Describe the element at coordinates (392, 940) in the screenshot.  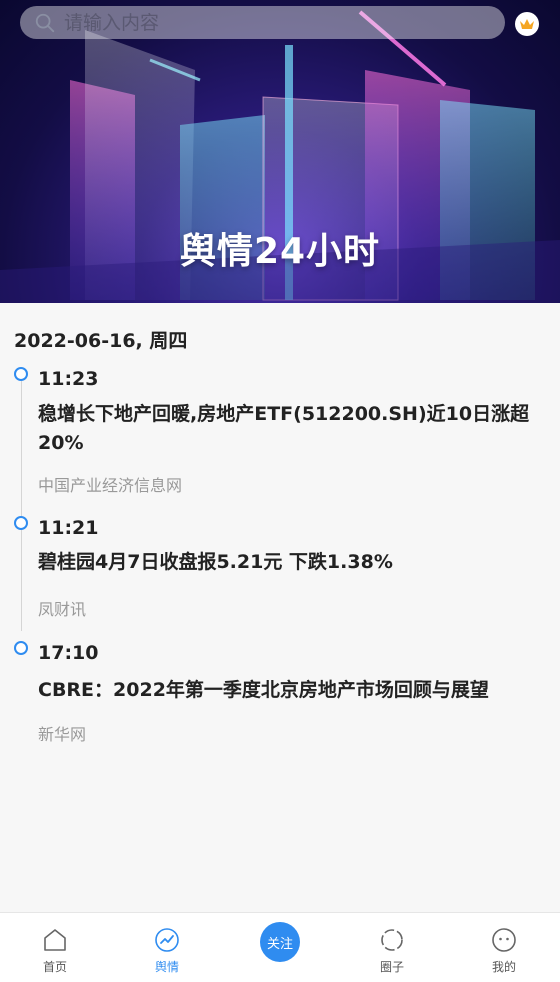
I see `circle-icon` at that location.